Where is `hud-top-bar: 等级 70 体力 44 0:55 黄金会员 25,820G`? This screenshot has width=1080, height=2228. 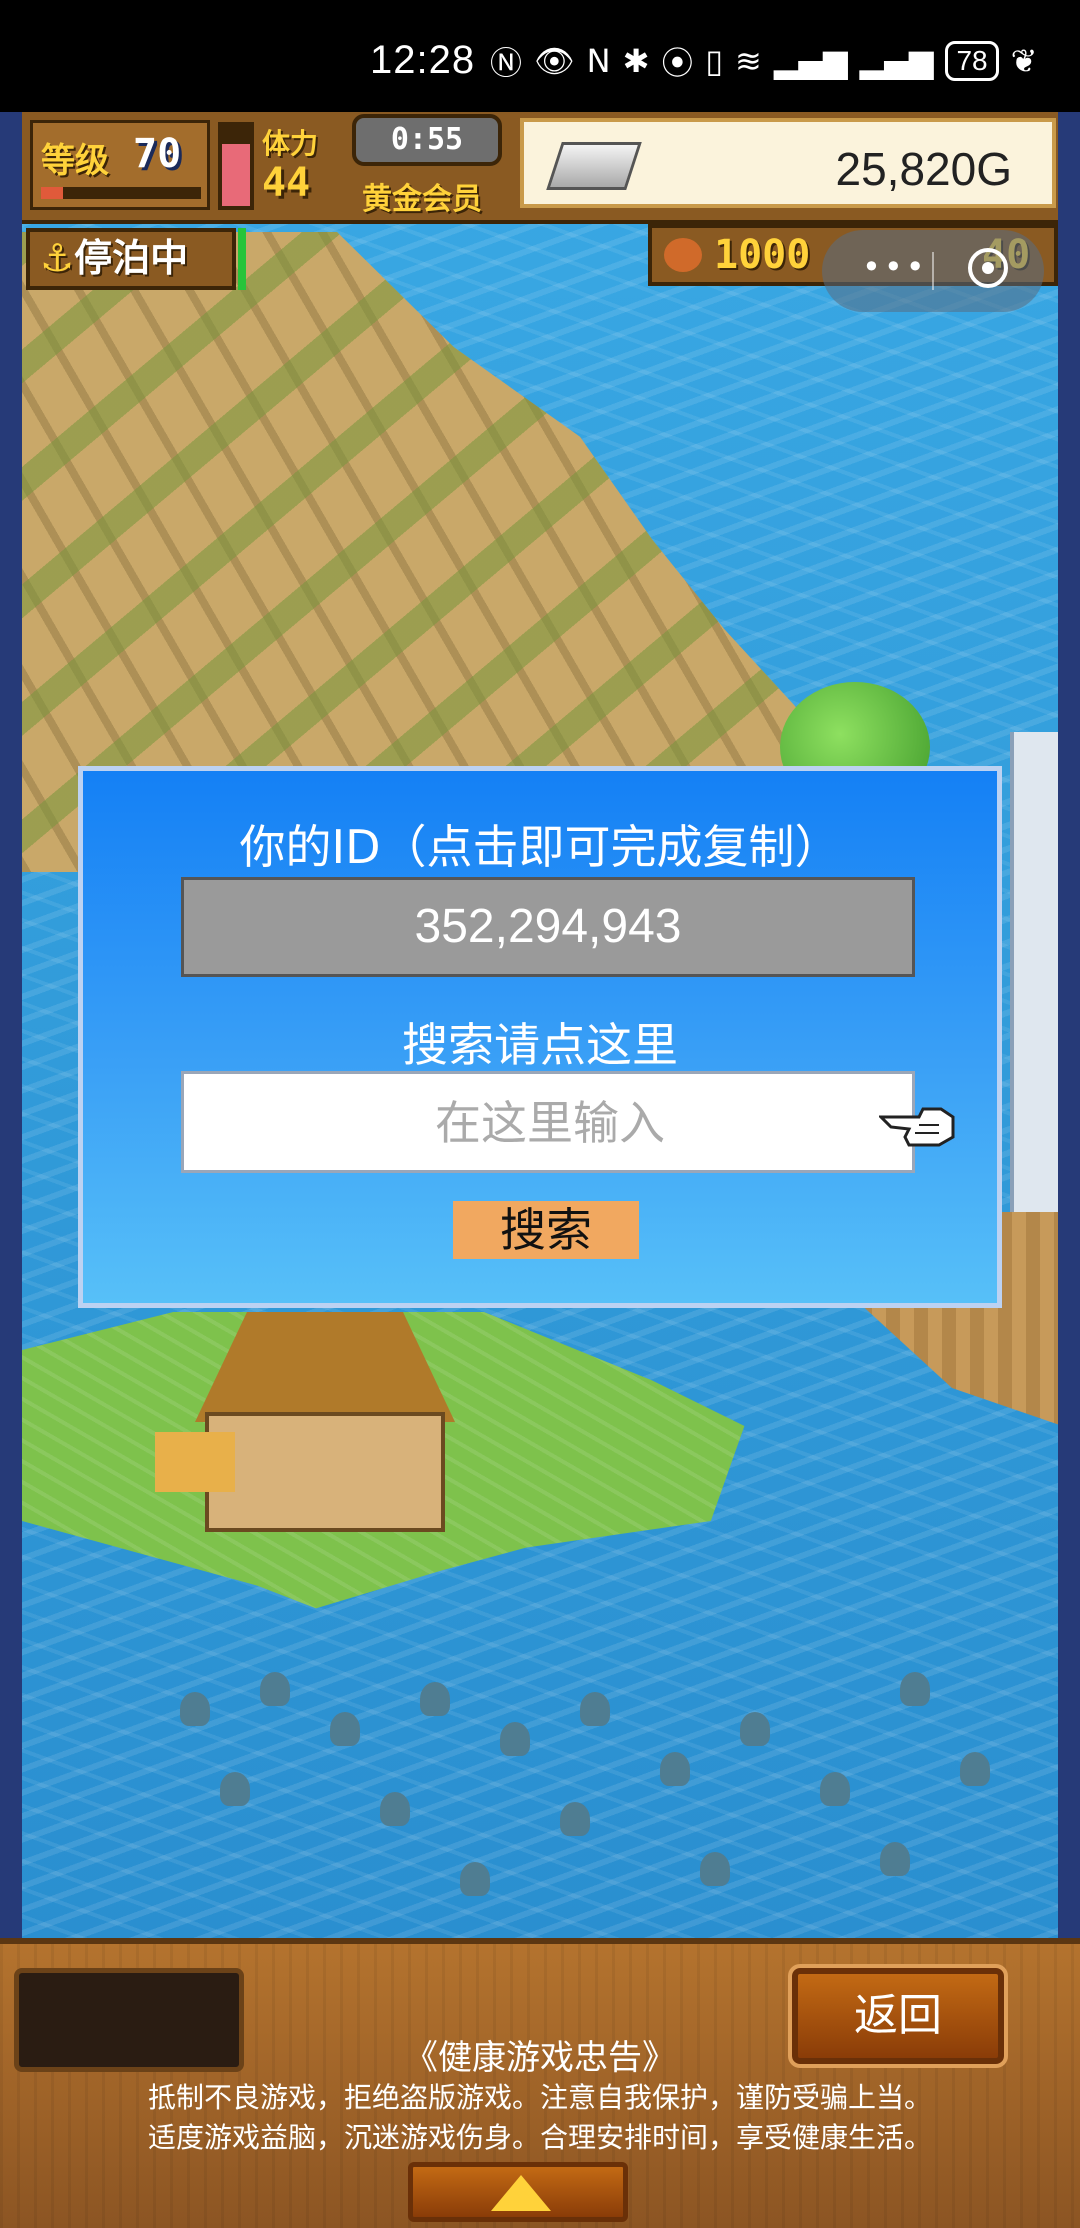 hud-top-bar: 等级 70 体力 44 0:55 黄金会员 25,820G is located at coordinates (540, 168).